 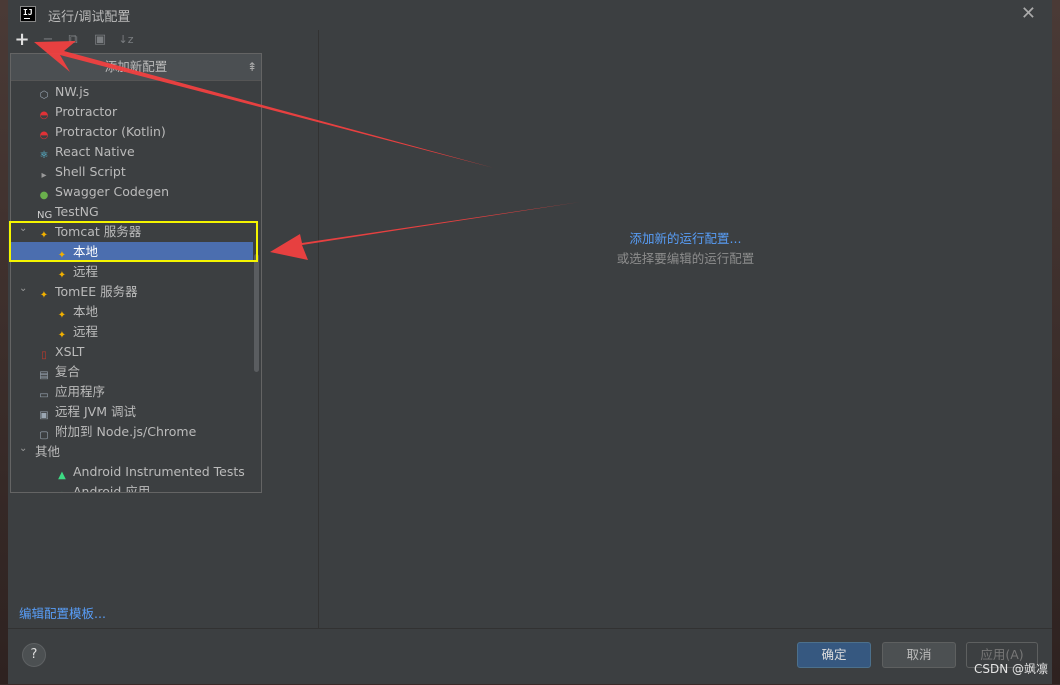 What do you see at coordinates (1010, 669) in the screenshot?
I see `watermark-text: CSDN @飒凛` at bounding box center [1010, 669].